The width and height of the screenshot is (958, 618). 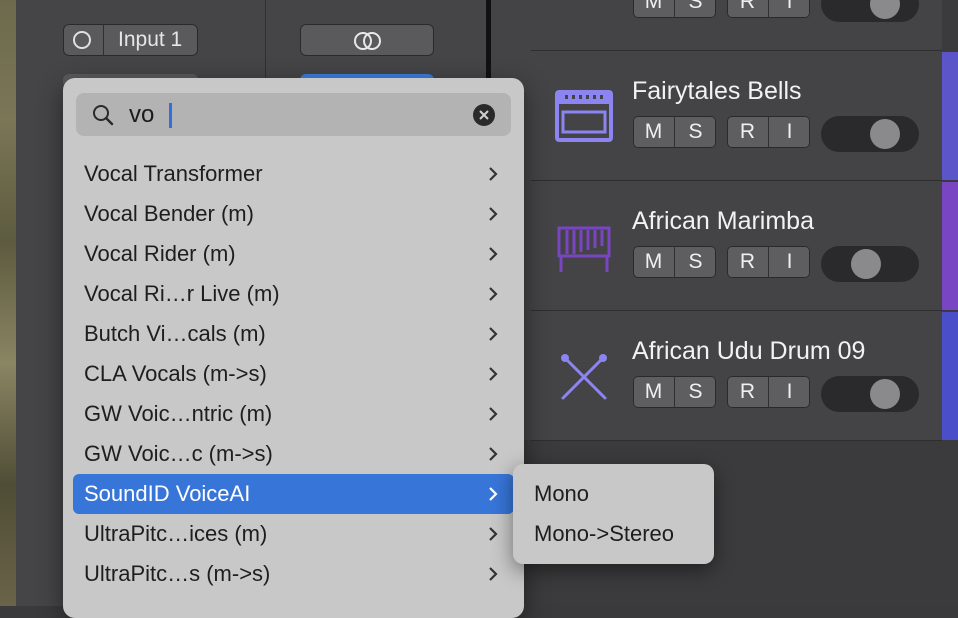 What do you see at coordinates (176, 533) in the screenshot?
I see `menu-item-label: UltraPitc…ices (m)` at bounding box center [176, 533].